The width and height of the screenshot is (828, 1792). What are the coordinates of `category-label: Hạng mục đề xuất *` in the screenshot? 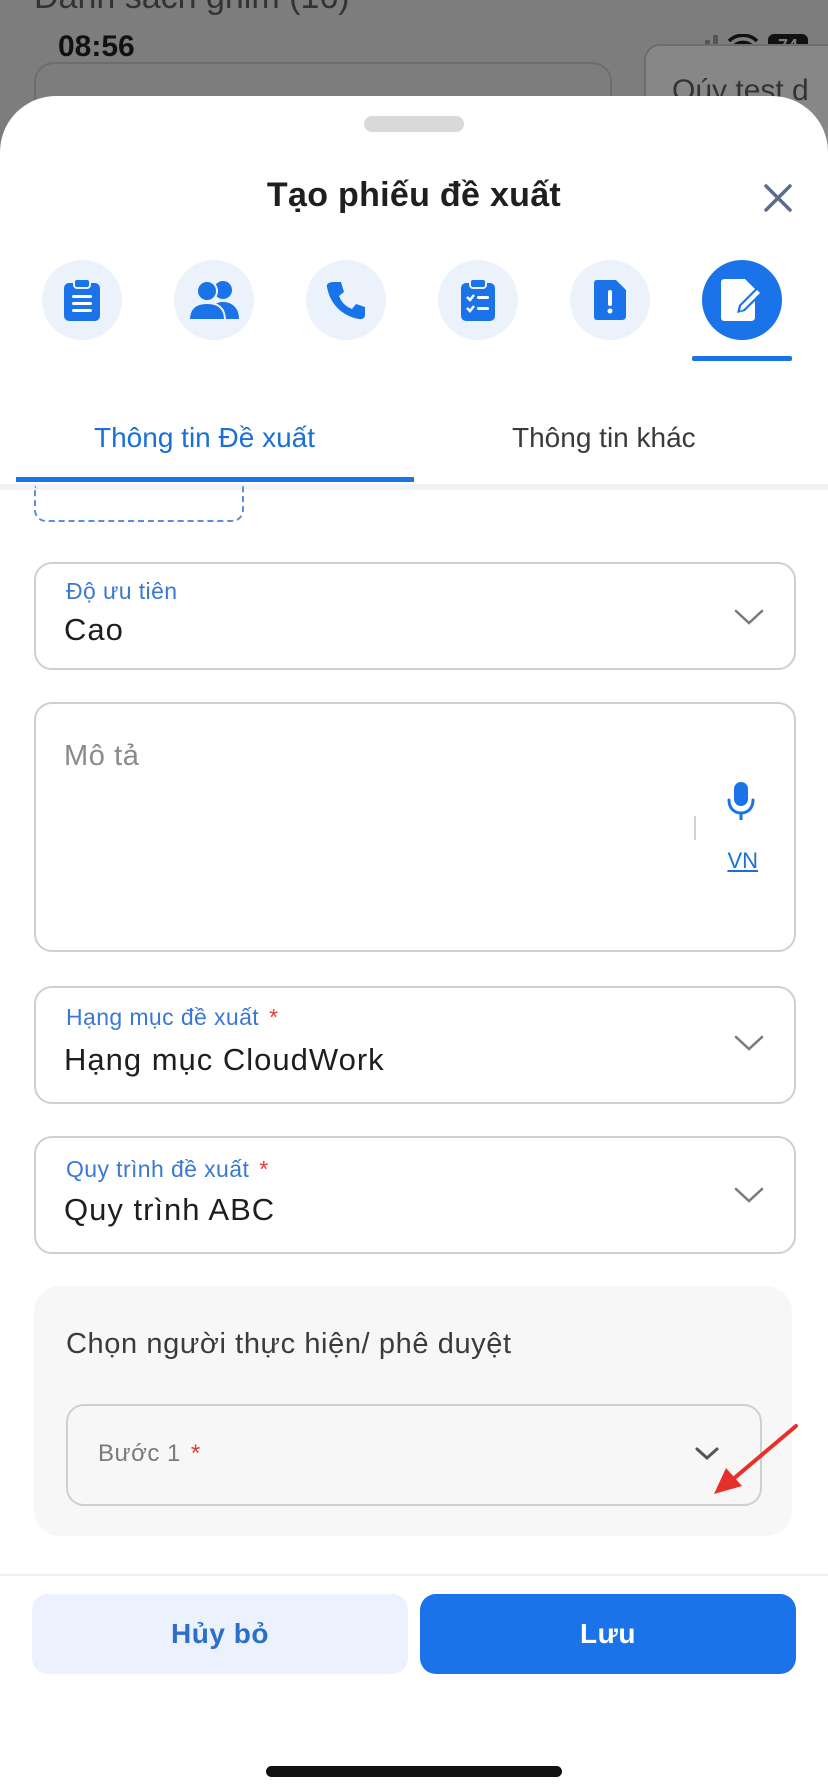 It's located at (172, 1017).